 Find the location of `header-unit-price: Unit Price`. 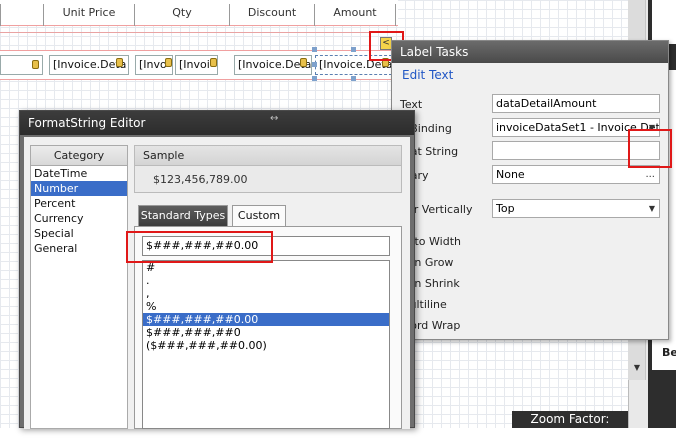

header-unit-price: Unit Price is located at coordinates (88, 15).